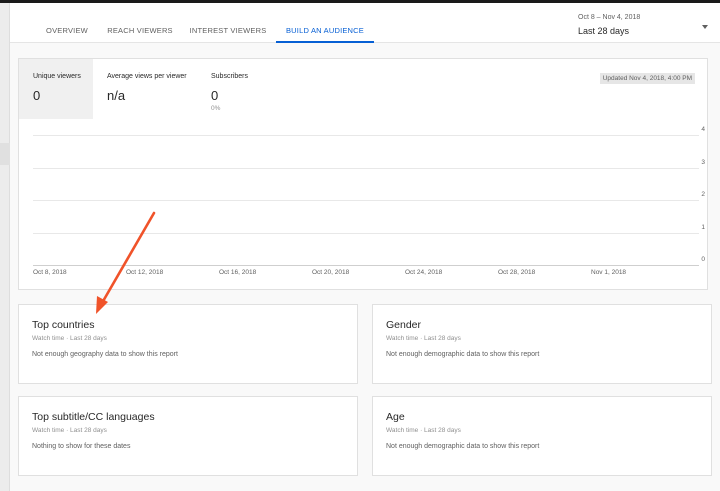 The height and width of the screenshot is (491, 720). I want to click on card-title: Top subtitle/CC languages, so click(93, 417).